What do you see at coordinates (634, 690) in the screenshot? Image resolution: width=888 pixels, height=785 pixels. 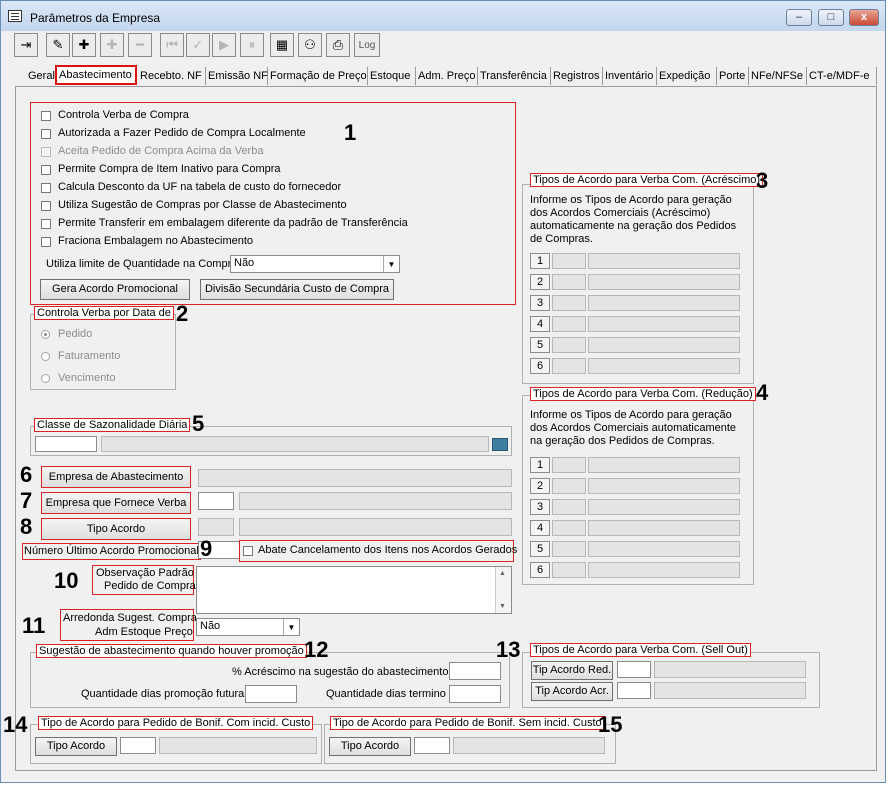 I see `tip-acordo-acr-code` at bounding box center [634, 690].